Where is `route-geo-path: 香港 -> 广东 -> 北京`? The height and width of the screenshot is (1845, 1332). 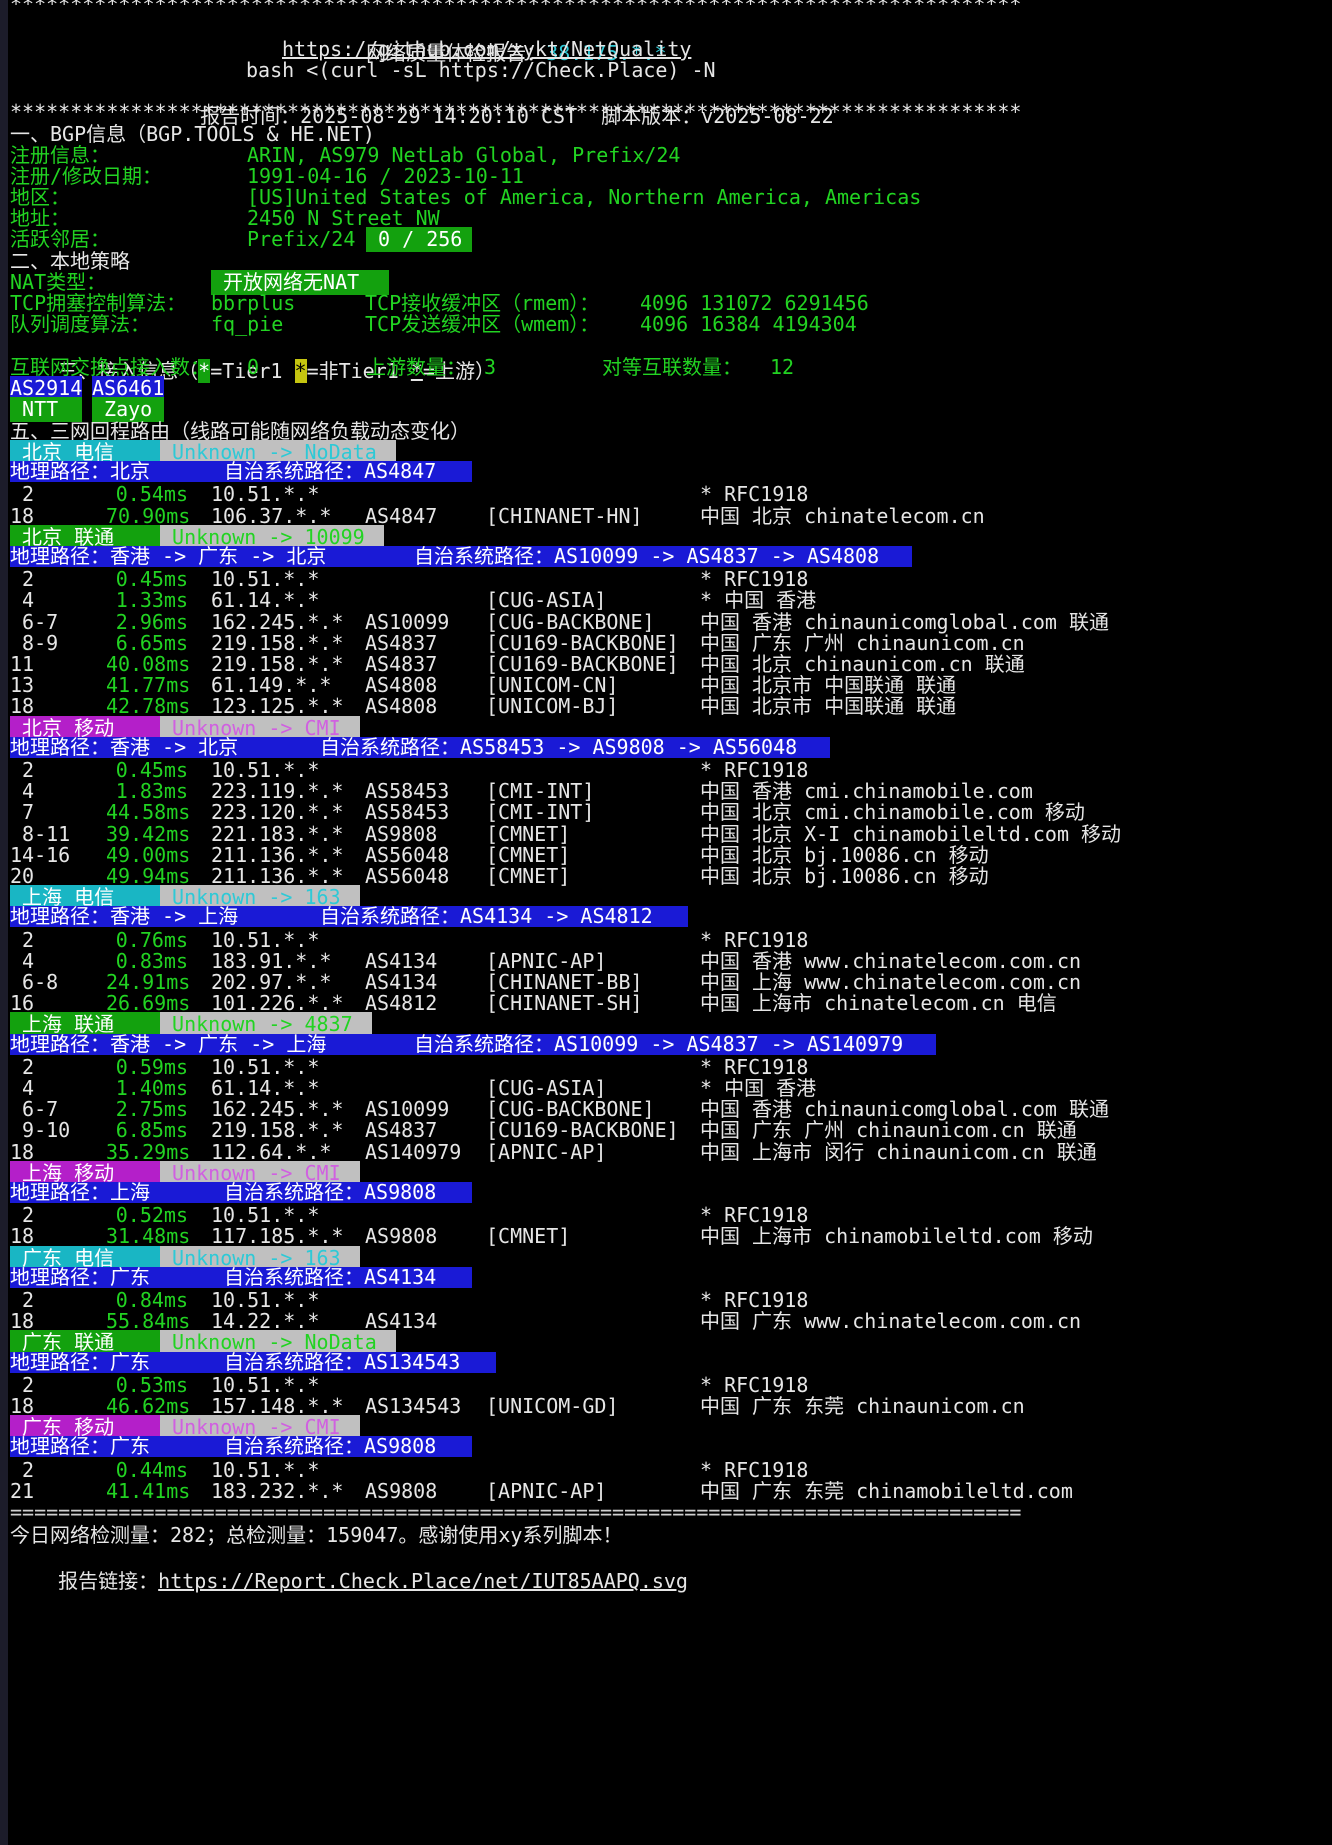 route-geo-path: 香港 -> 广东 -> 北京 is located at coordinates (218, 556).